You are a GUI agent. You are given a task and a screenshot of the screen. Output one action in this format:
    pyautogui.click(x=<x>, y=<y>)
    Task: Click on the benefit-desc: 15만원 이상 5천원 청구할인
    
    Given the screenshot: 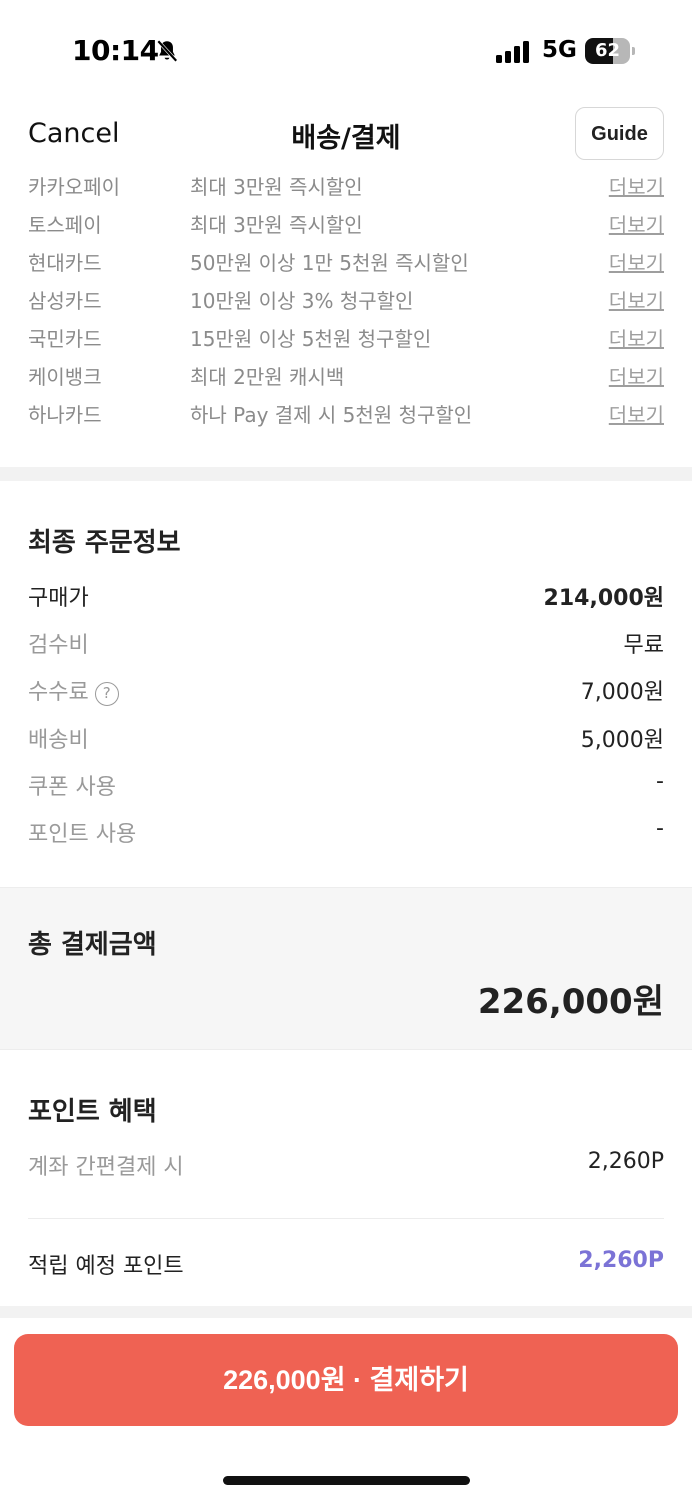 What is the action you would take?
    pyautogui.click(x=311, y=339)
    